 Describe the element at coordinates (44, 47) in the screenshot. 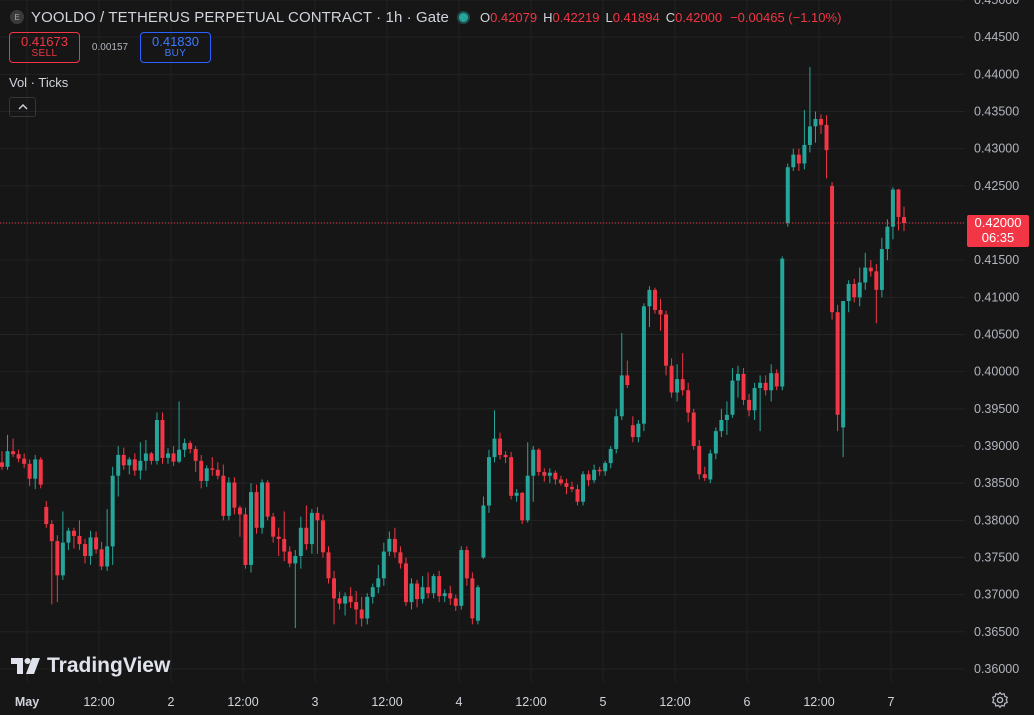

I see `sell-button: 0.41673 SELL` at that location.